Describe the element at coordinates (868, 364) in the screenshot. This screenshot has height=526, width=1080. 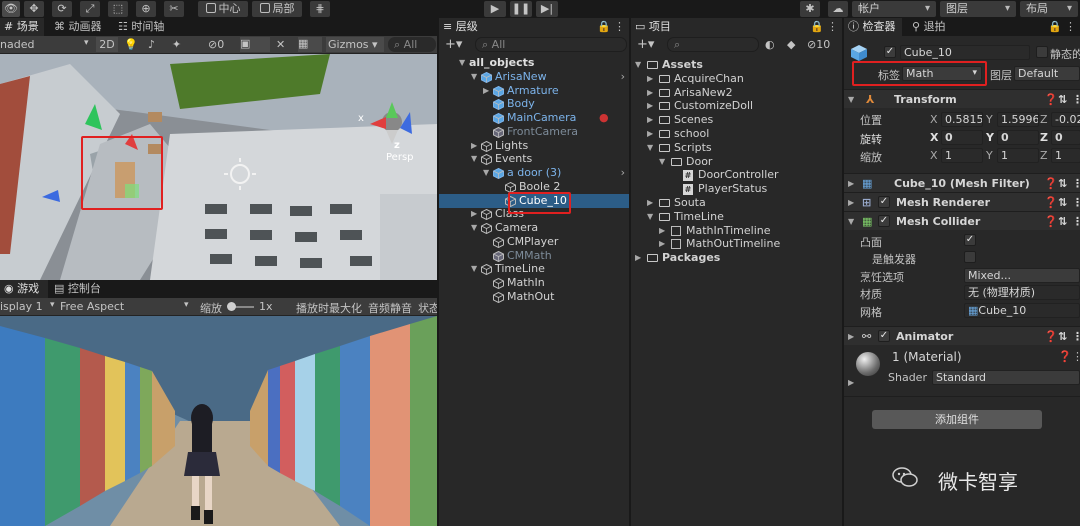
I see `material-preview-sphere` at that location.